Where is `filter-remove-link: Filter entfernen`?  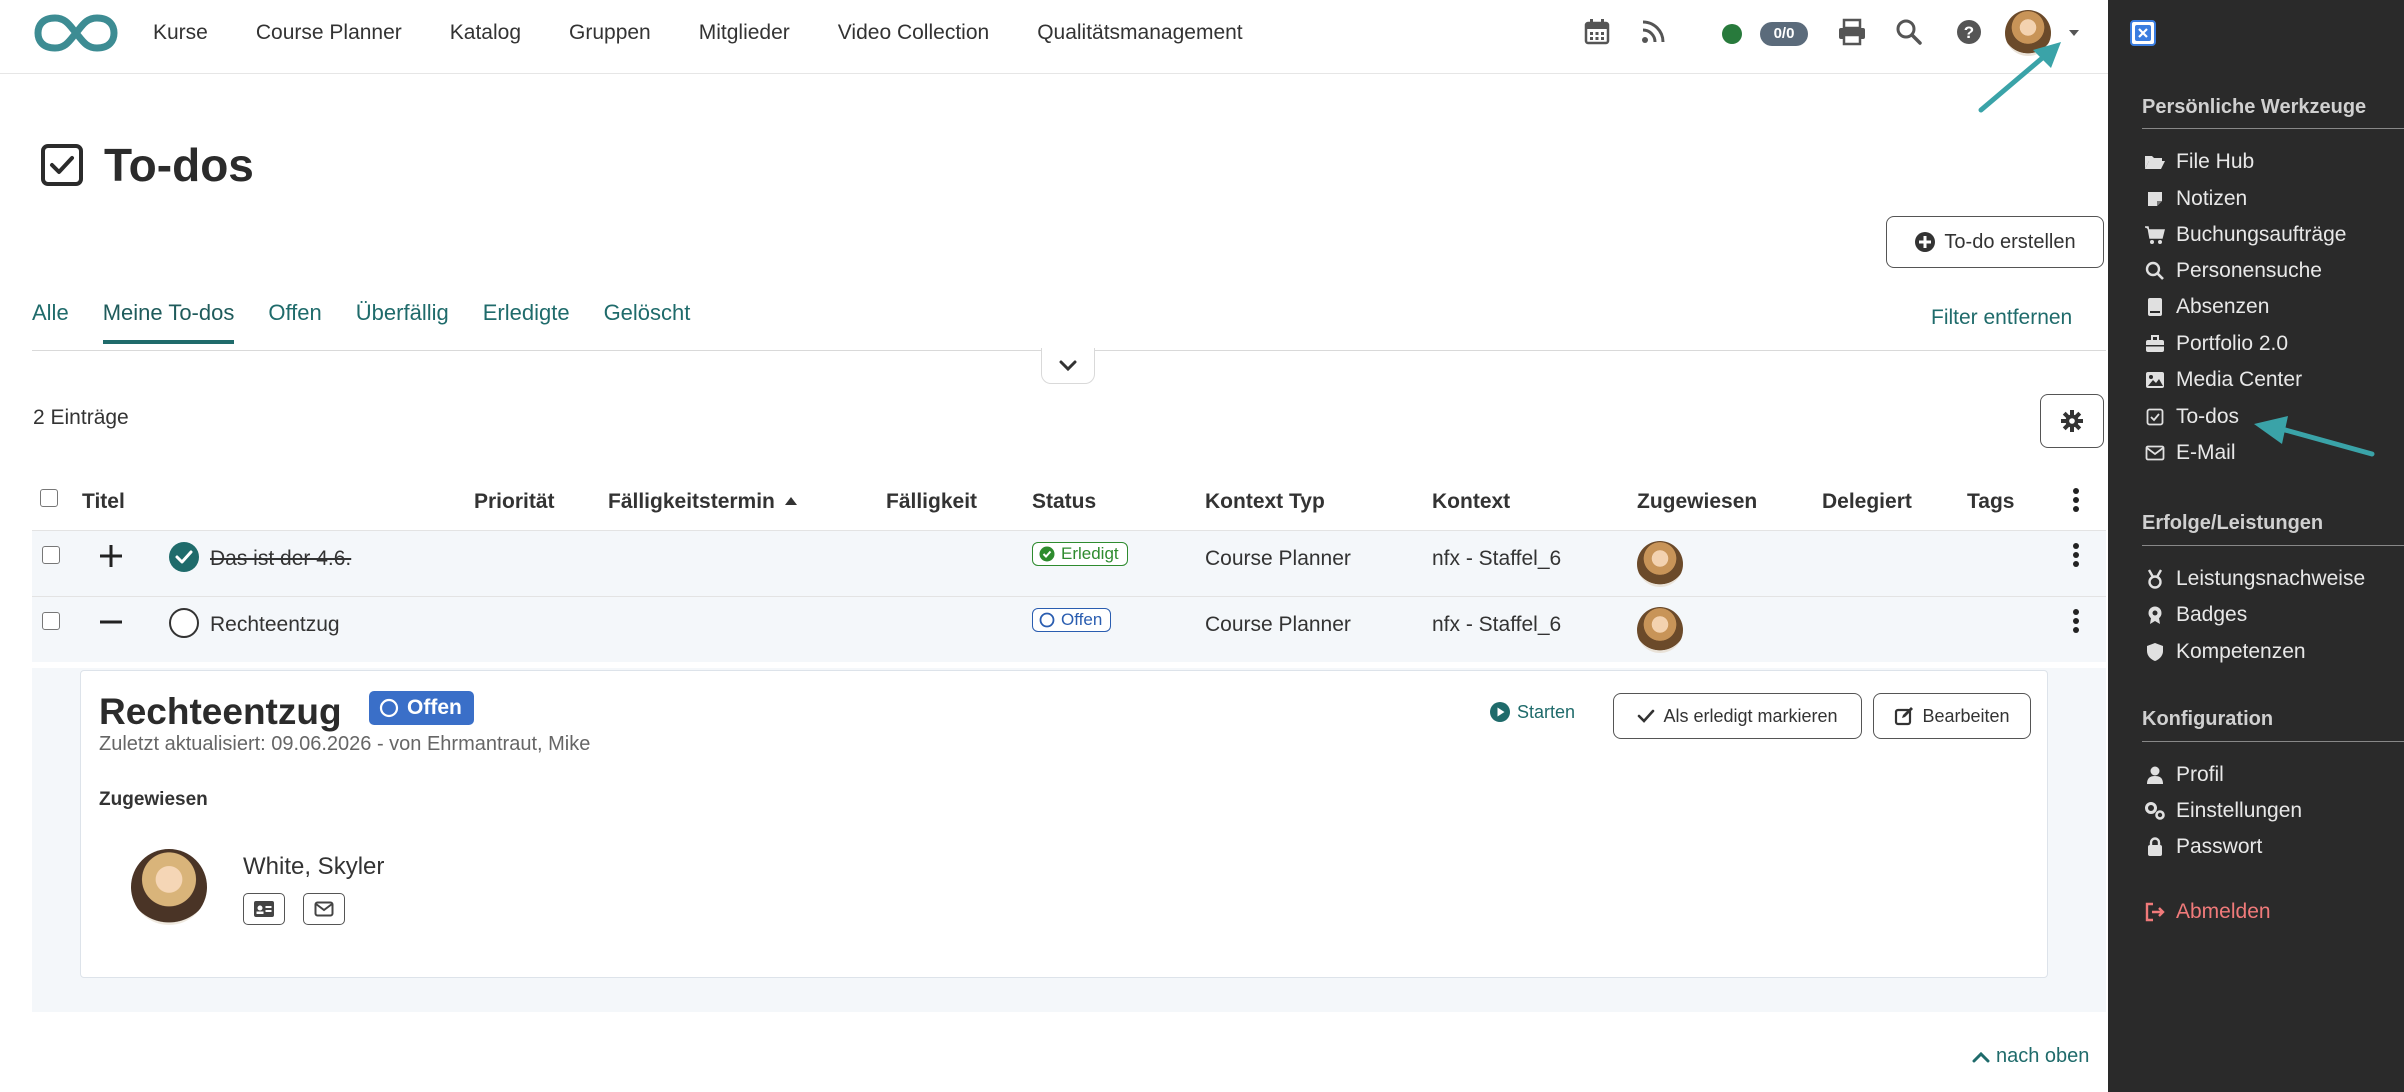
filter-remove-link: Filter entfernen is located at coordinates (2001, 318).